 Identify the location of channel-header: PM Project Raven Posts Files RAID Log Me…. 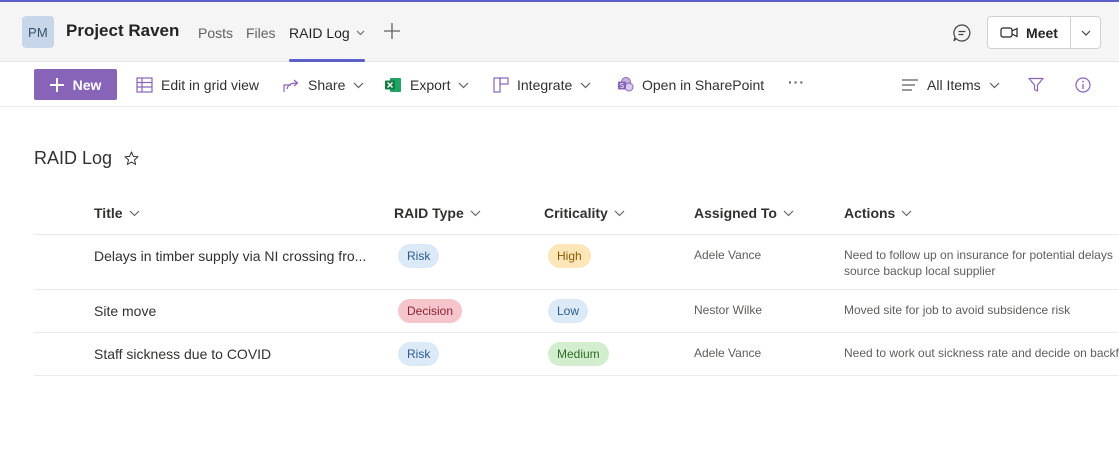
(559, 32).